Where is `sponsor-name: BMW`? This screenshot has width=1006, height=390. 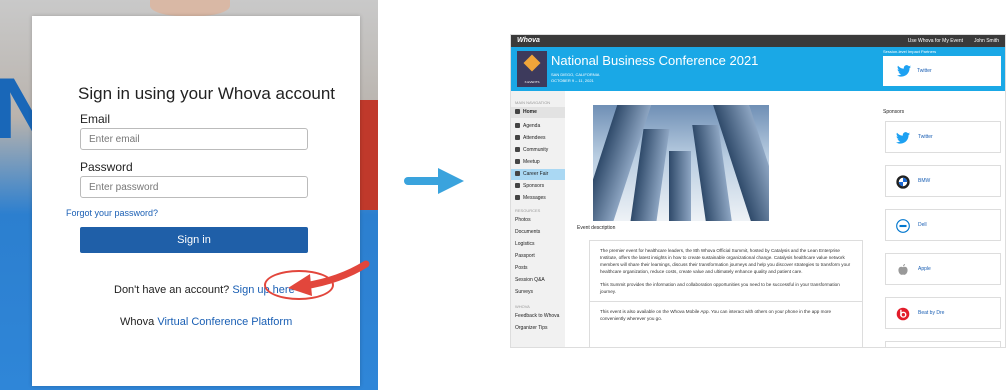 sponsor-name: BMW is located at coordinates (924, 181).